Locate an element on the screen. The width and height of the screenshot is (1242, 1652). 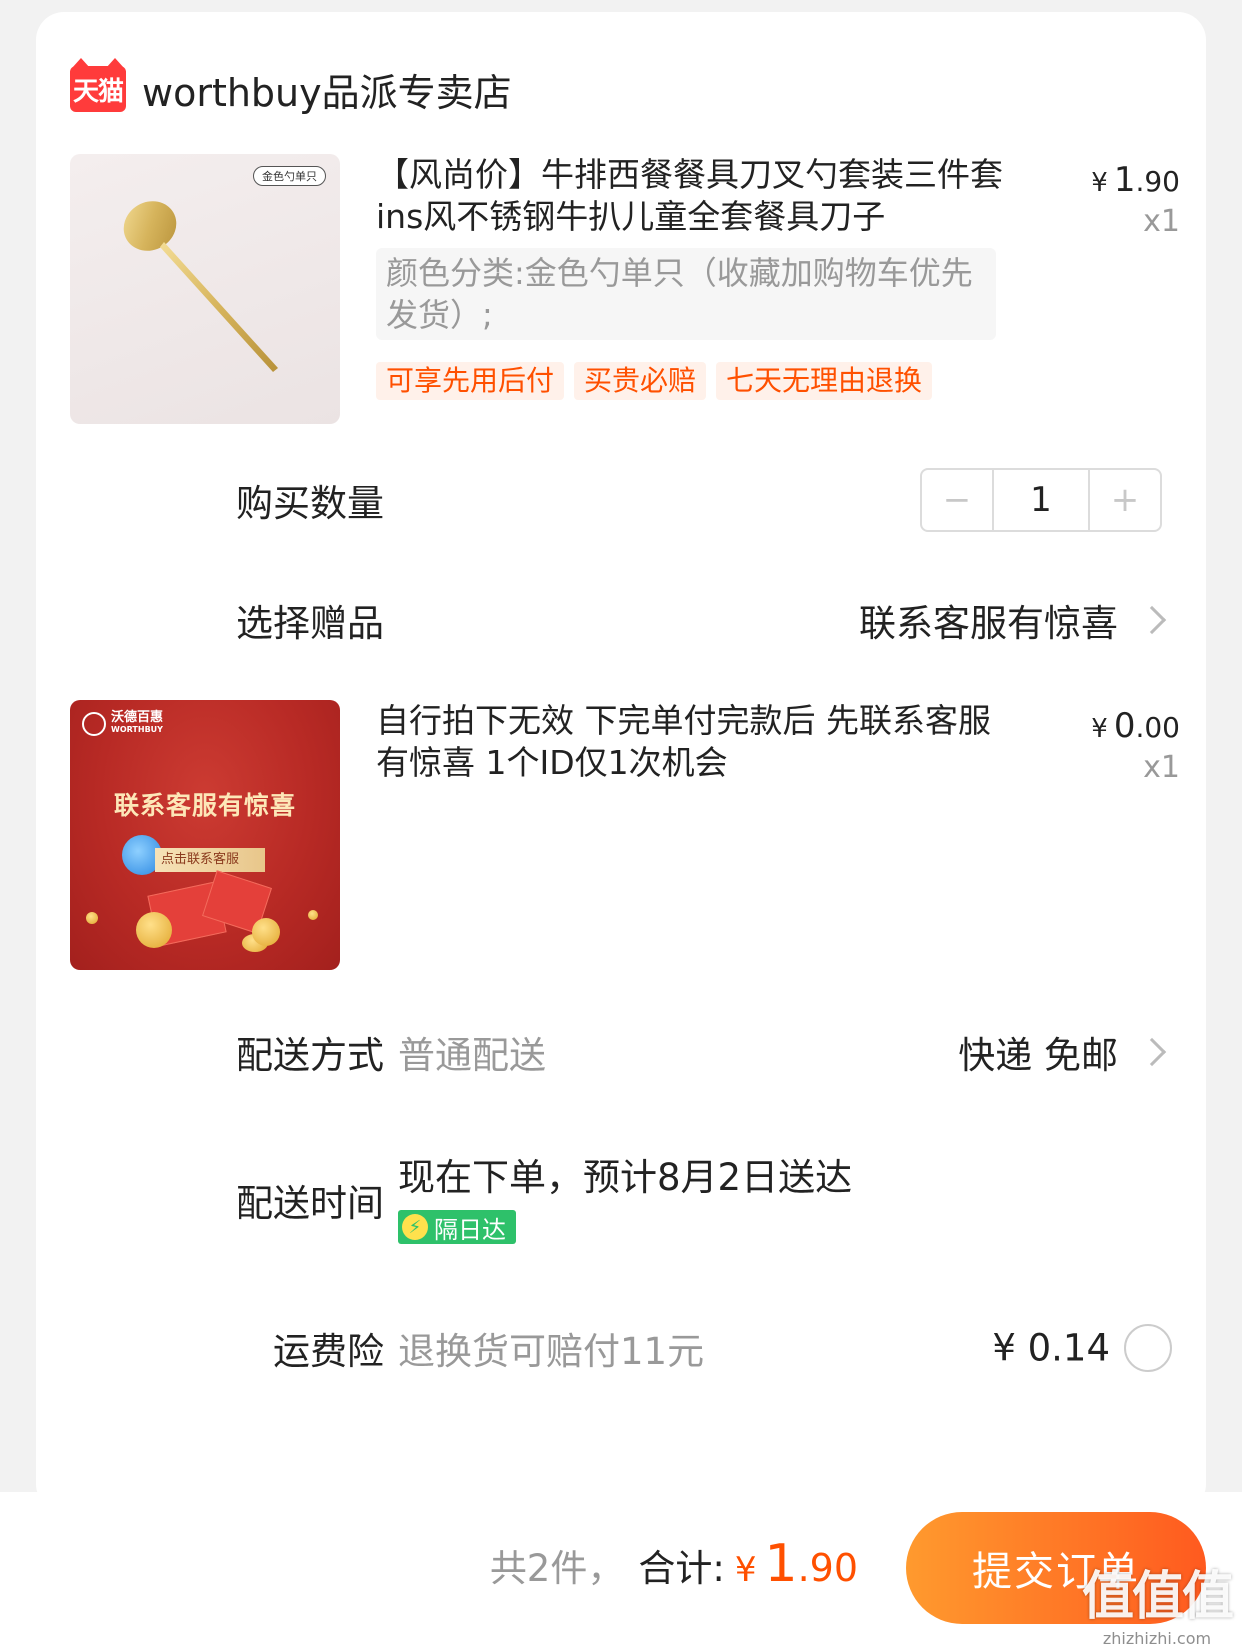
brand-logo-text: 沃德百惠 is located at coordinates (137, 717).